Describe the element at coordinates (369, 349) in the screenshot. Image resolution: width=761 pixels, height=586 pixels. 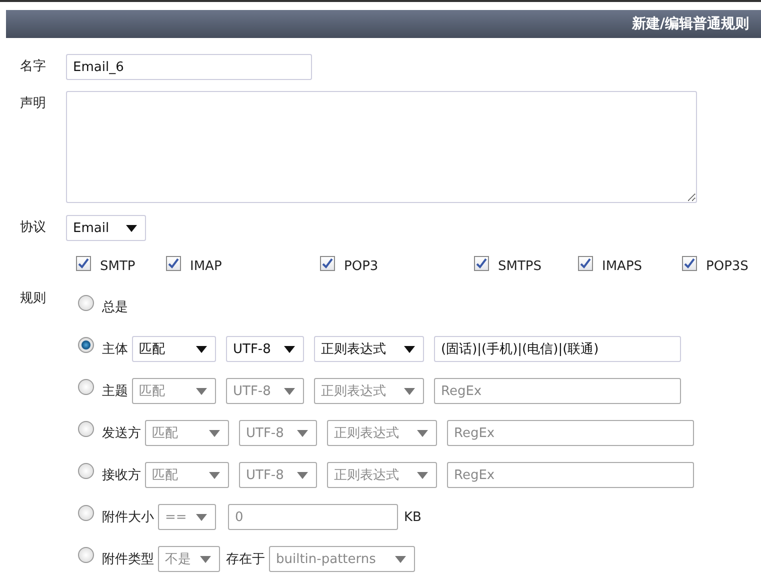
I see `mode-dropdown: 正则表达式` at that location.